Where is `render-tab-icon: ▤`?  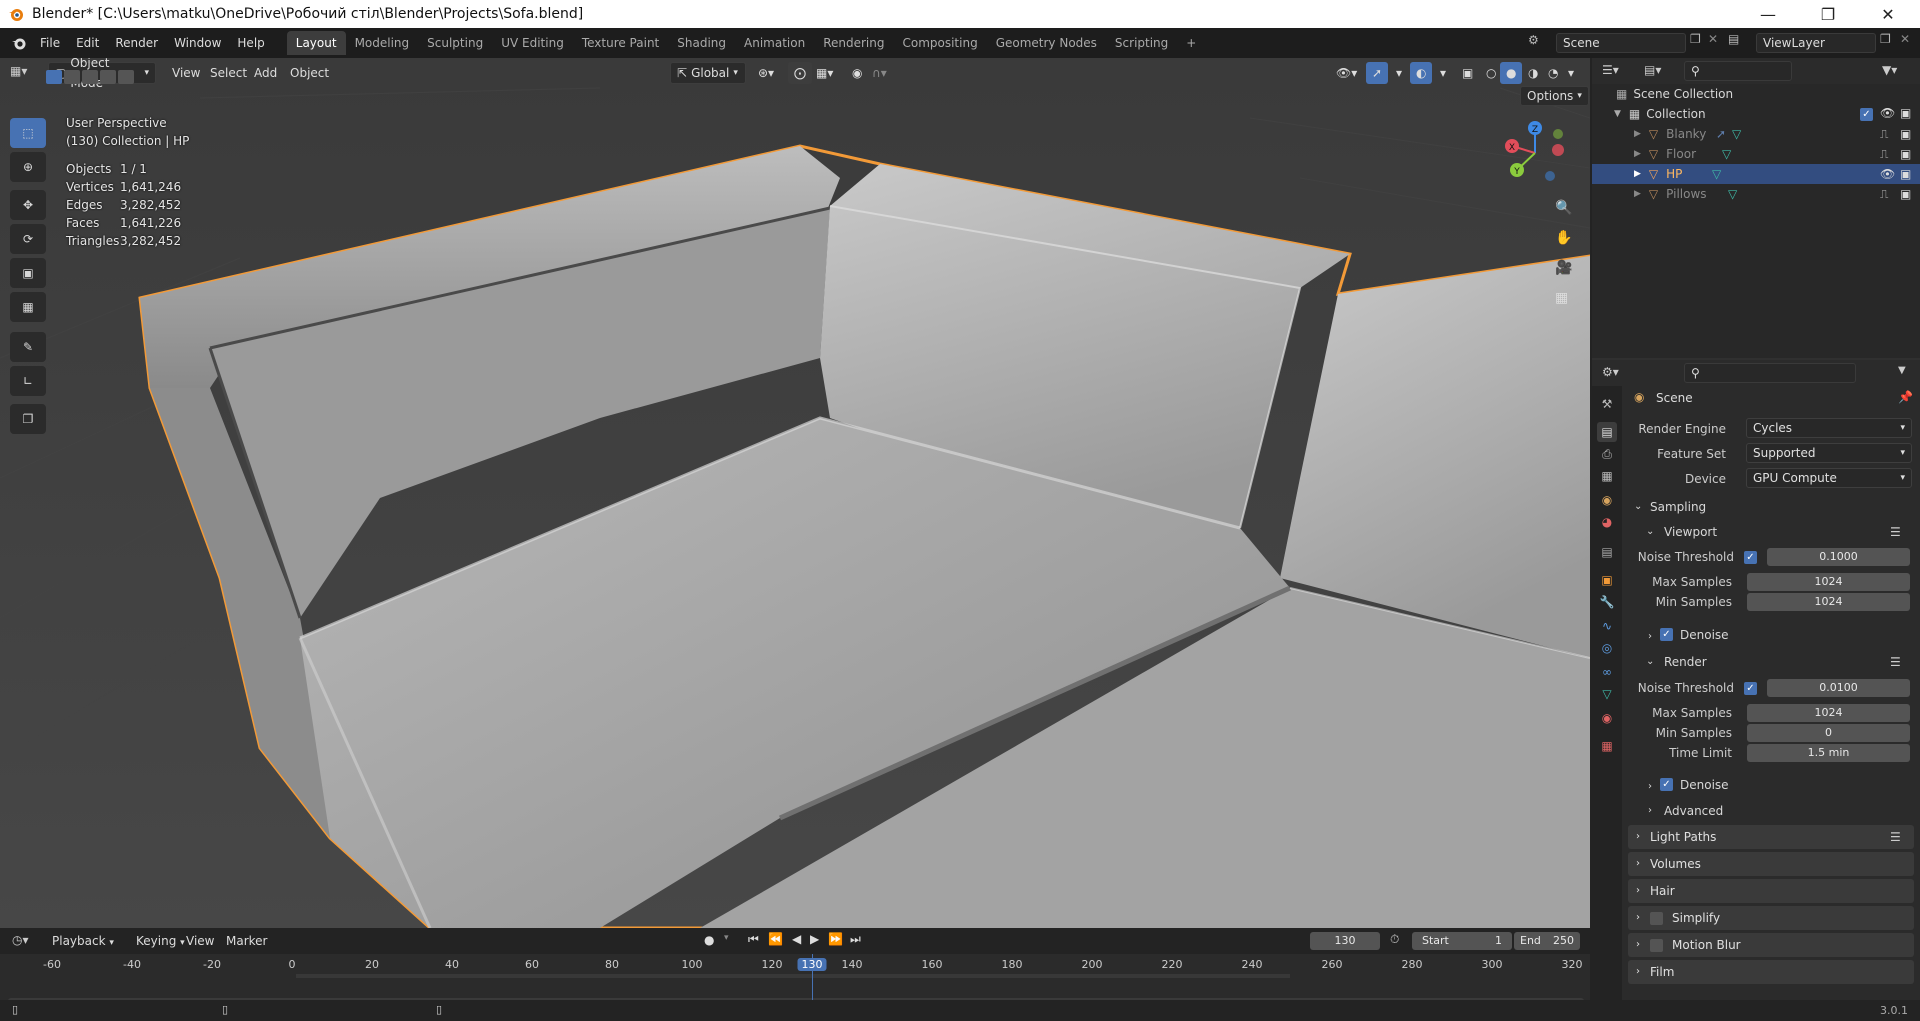 render-tab-icon: ▤ is located at coordinates (1607, 432).